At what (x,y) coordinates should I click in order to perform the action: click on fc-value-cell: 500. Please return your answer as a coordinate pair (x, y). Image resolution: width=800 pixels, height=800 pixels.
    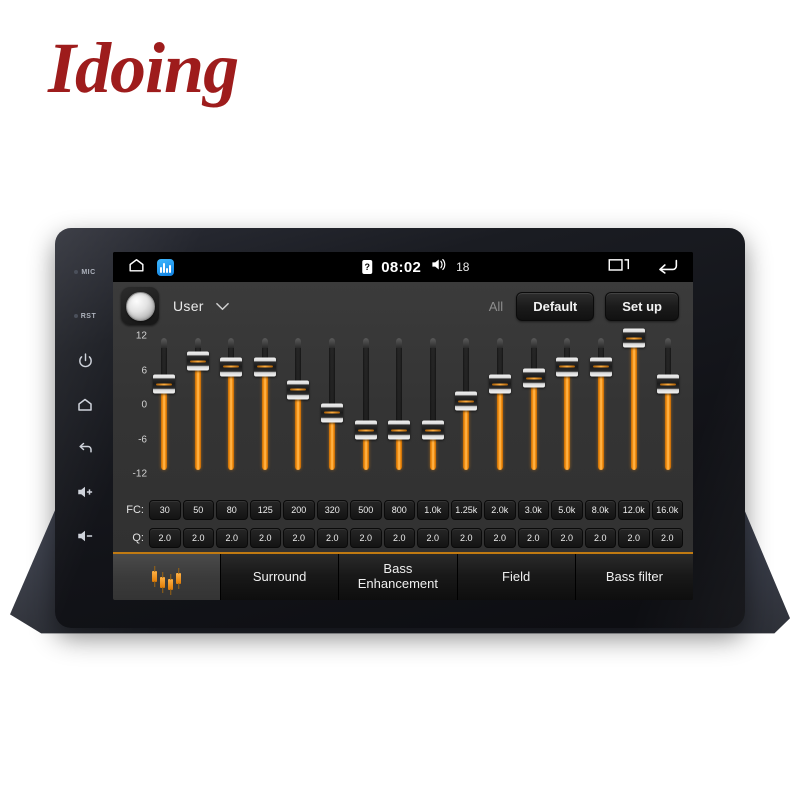
    Looking at the image, I should click on (366, 510).